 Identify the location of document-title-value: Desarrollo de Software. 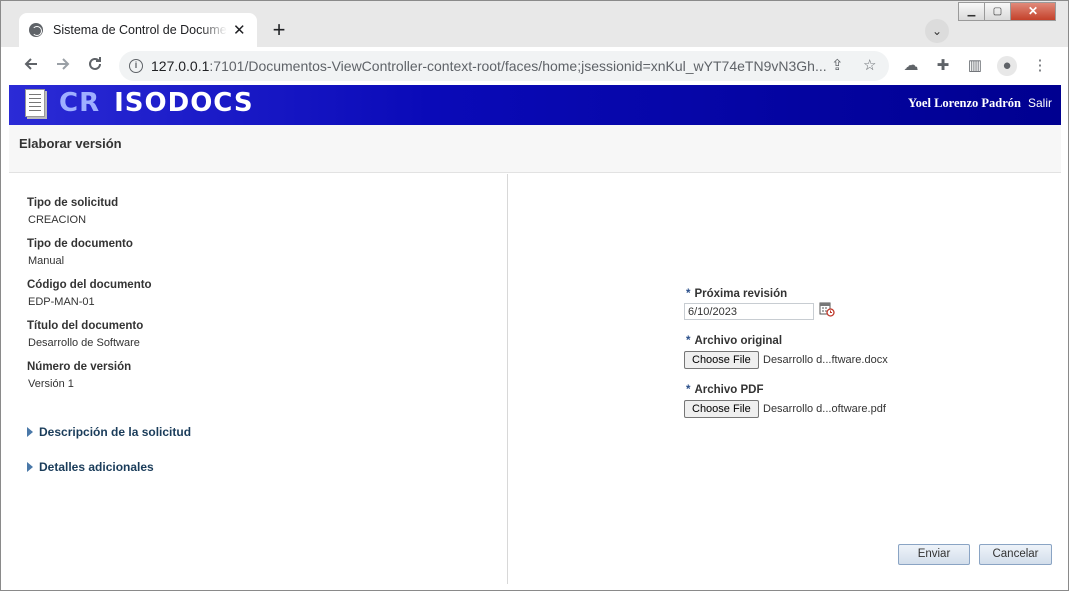
(84, 343).